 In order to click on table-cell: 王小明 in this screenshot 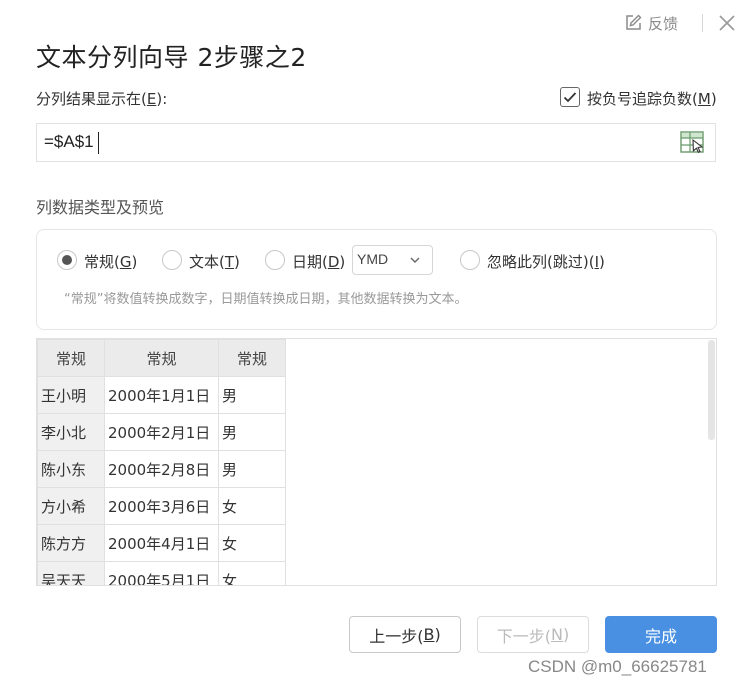, I will do `click(71, 395)`.